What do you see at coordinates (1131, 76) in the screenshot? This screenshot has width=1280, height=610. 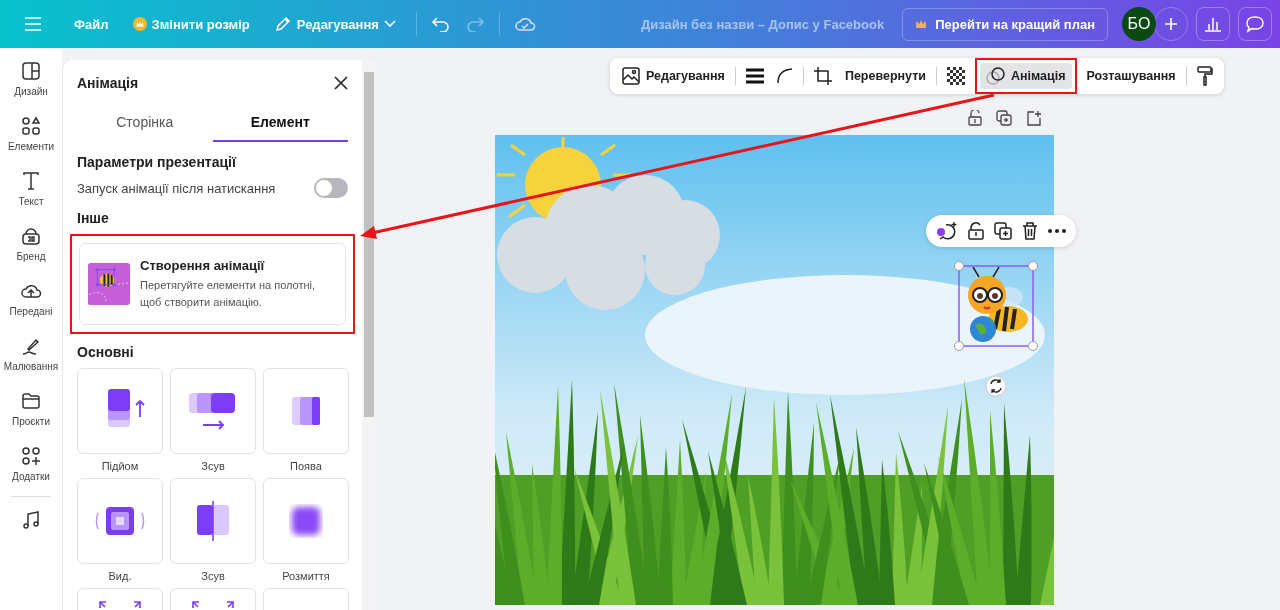 I see `toolbar-button: Розташування` at bounding box center [1131, 76].